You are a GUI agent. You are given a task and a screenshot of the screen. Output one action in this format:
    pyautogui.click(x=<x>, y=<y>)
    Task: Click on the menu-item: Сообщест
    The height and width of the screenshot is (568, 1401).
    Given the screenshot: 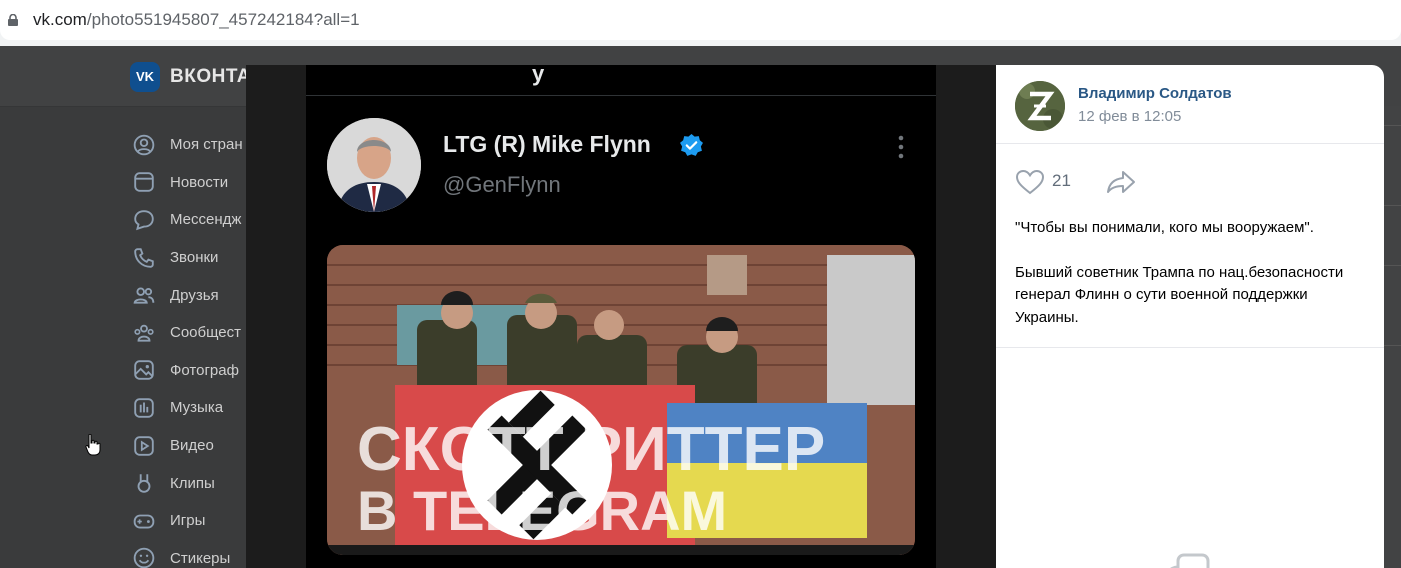 What is the action you would take?
    pyautogui.click(x=187, y=333)
    